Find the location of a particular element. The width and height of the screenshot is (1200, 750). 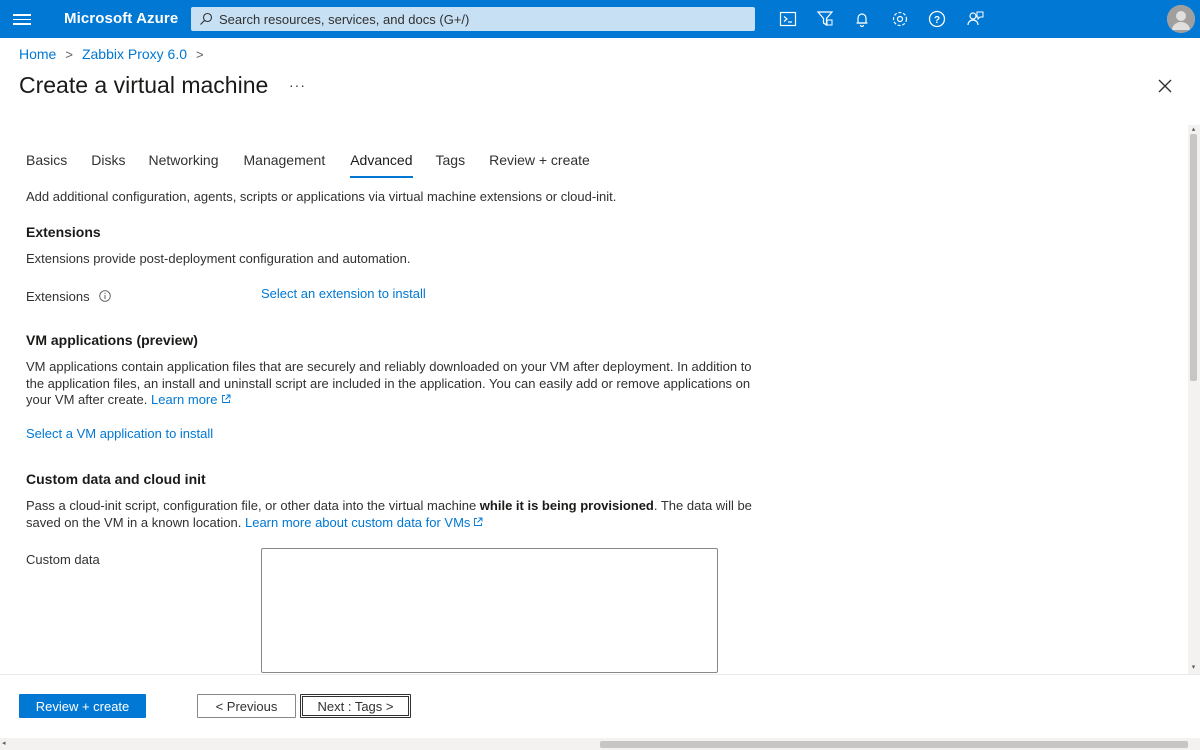

settings-icon is located at coordinates (900, 19).